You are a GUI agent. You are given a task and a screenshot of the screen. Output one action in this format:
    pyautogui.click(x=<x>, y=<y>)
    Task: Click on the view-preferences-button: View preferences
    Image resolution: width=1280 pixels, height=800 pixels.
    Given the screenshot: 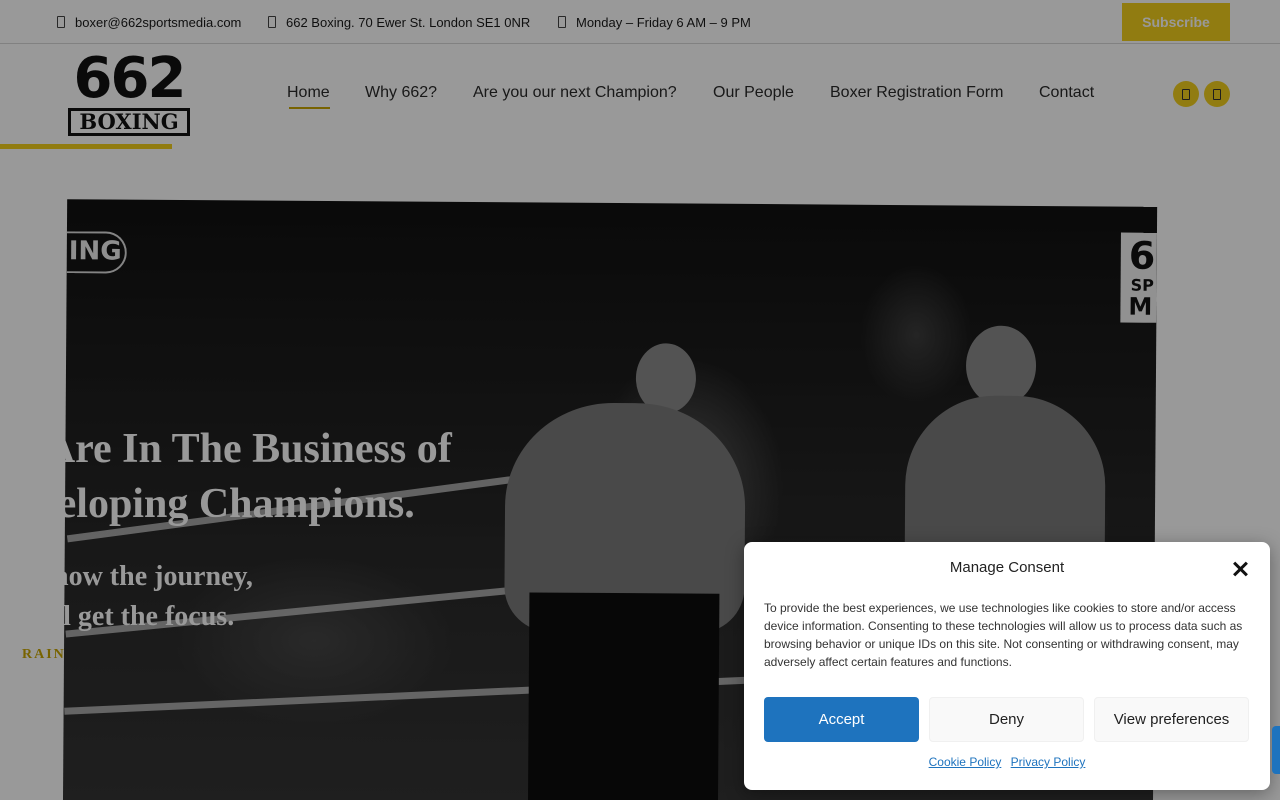 What is the action you would take?
    pyautogui.click(x=1171, y=719)
    